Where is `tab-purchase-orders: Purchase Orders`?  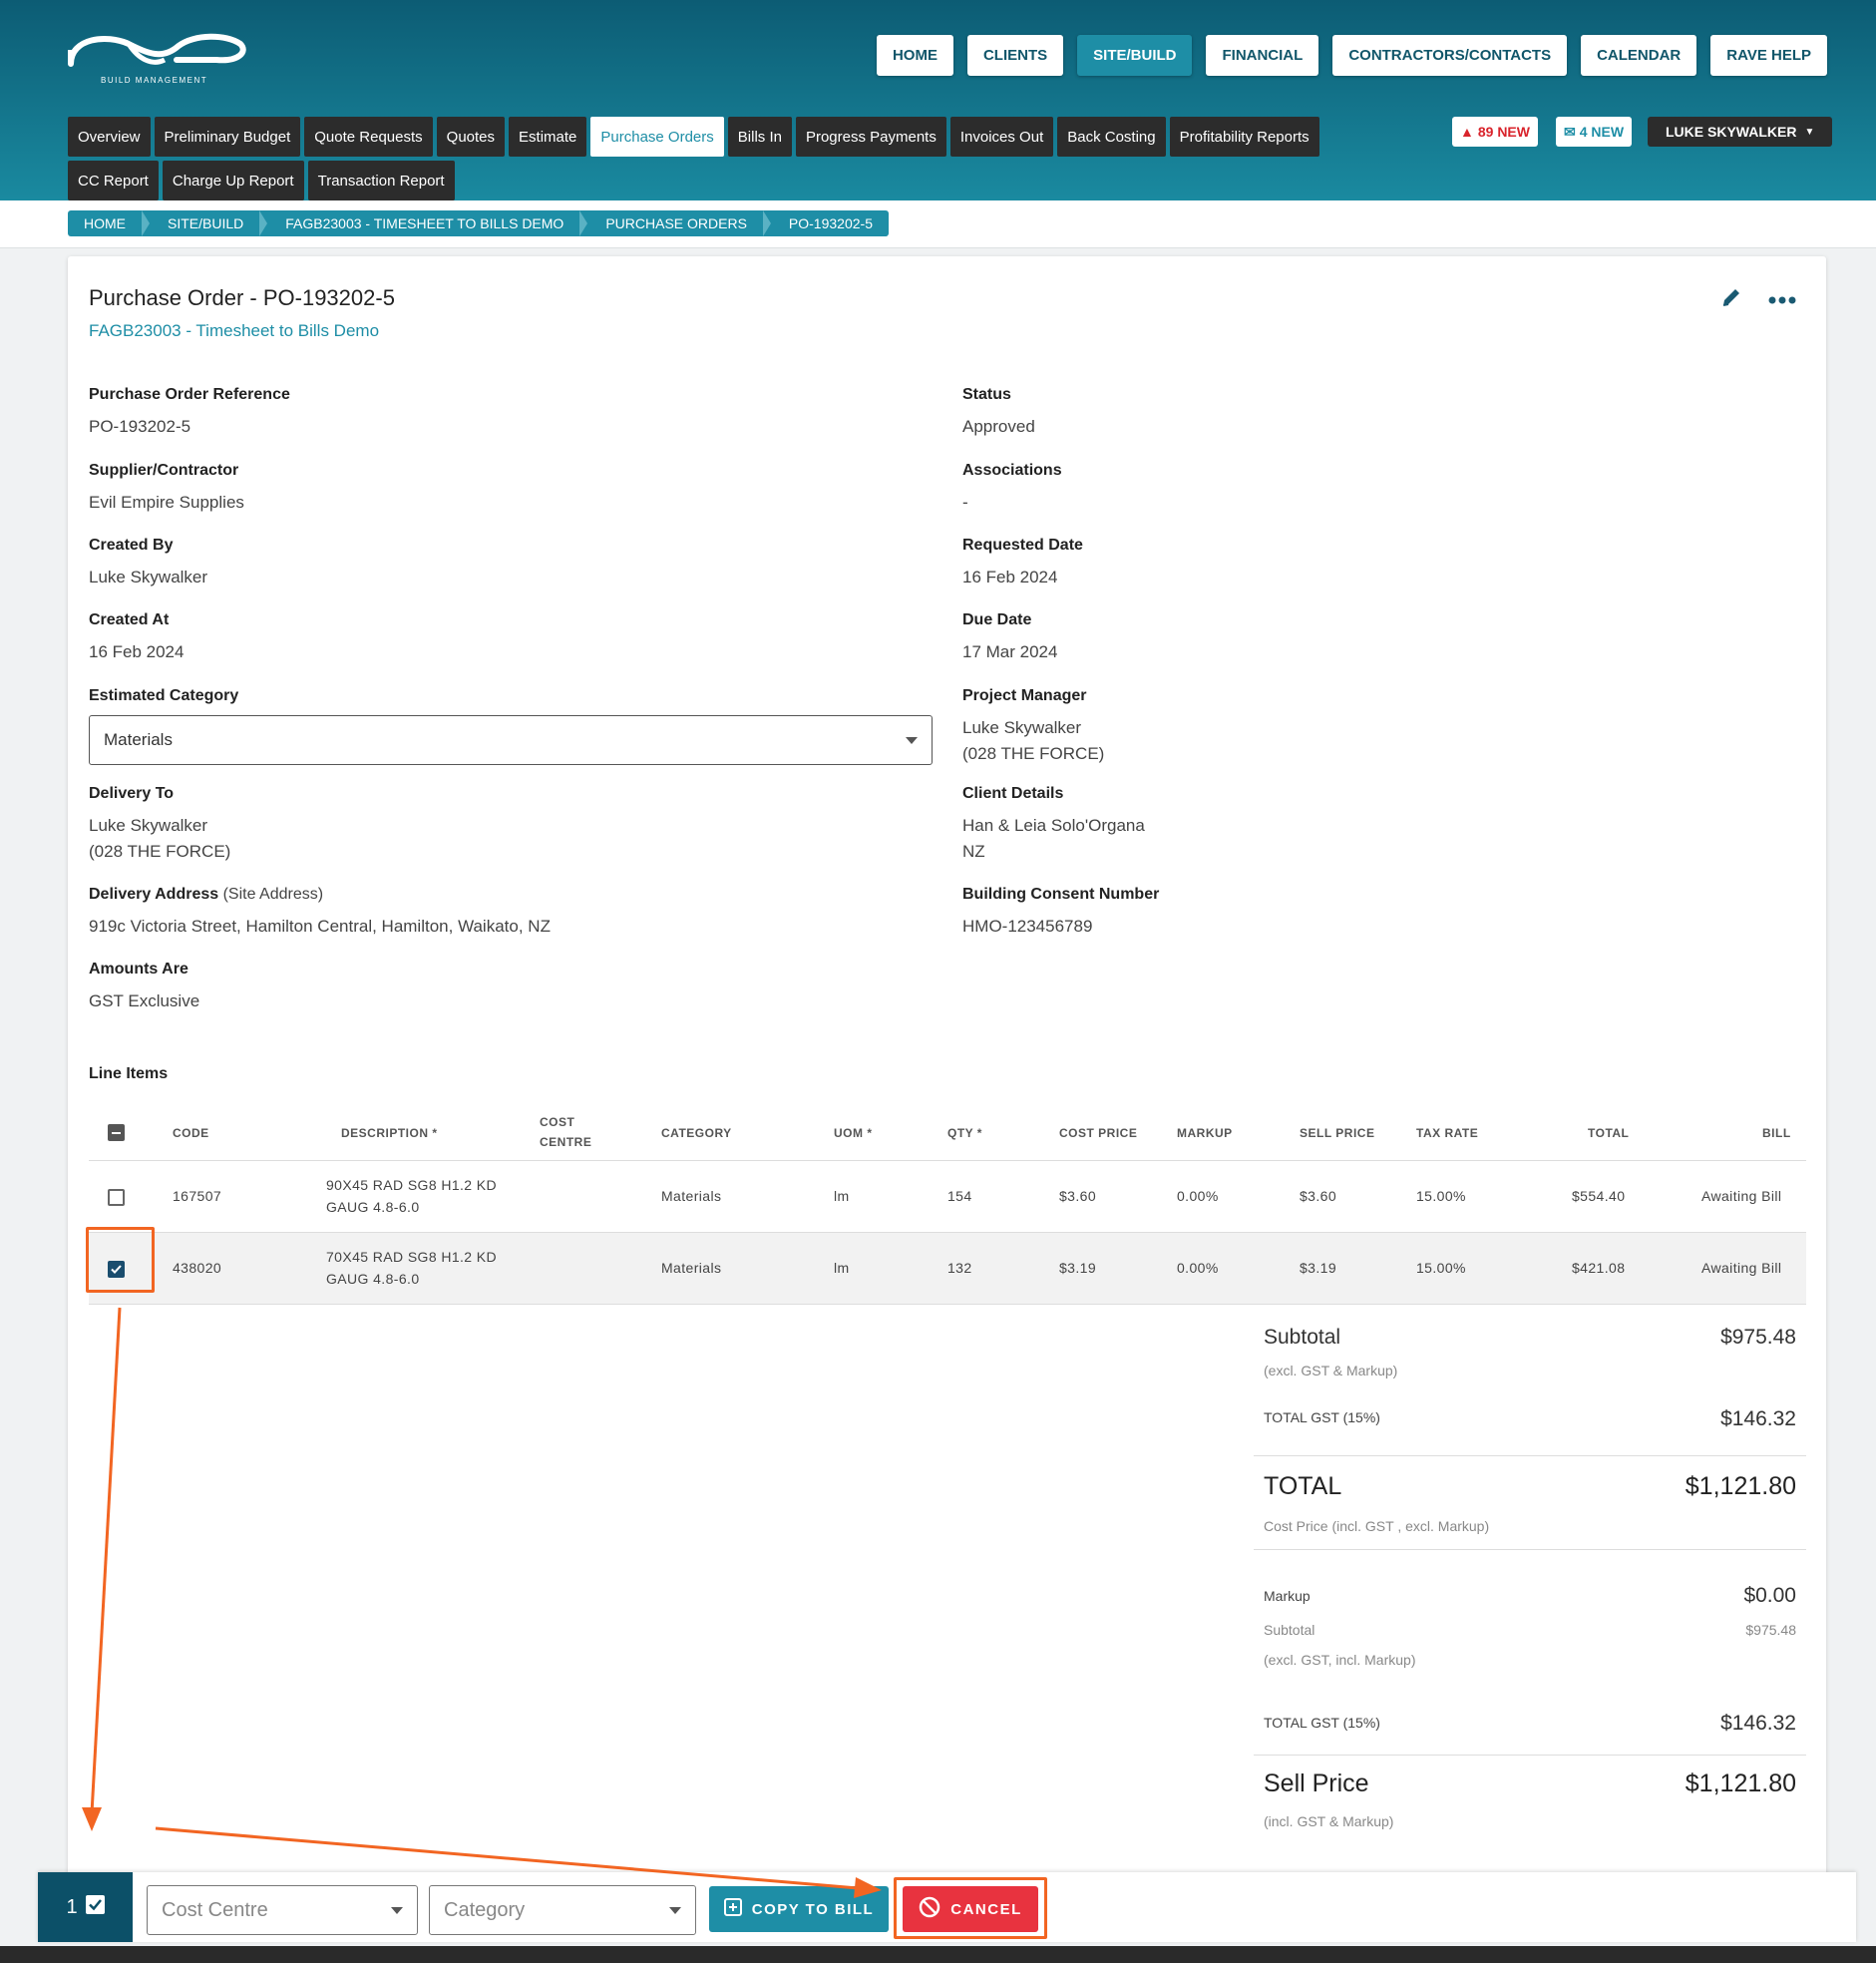
tab-purchase-orders: Purchase Orders is located at coordinates (657, 137).